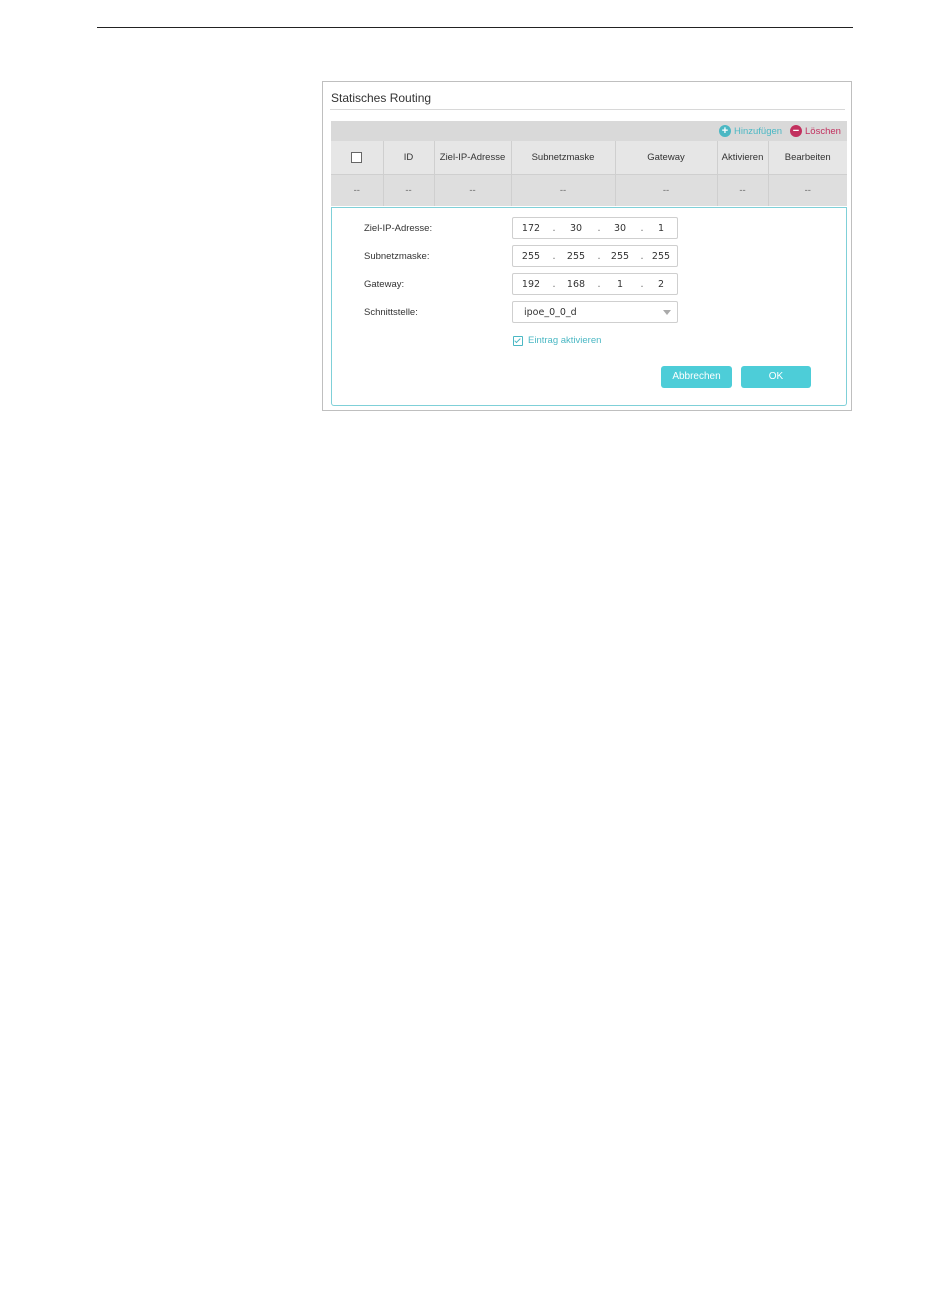 The image size is (950, 1290). I want to click on interface-value: ipoe_0_0_d, so click(550, 312).